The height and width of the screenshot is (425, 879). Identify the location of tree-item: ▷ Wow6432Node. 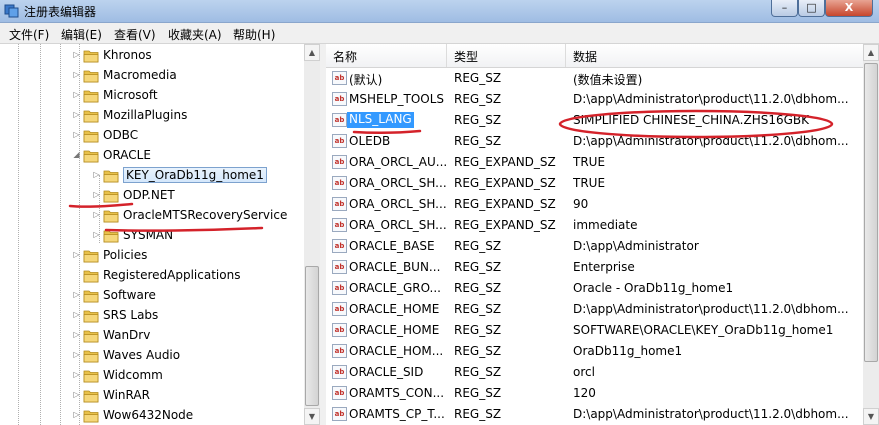
(160, 415).